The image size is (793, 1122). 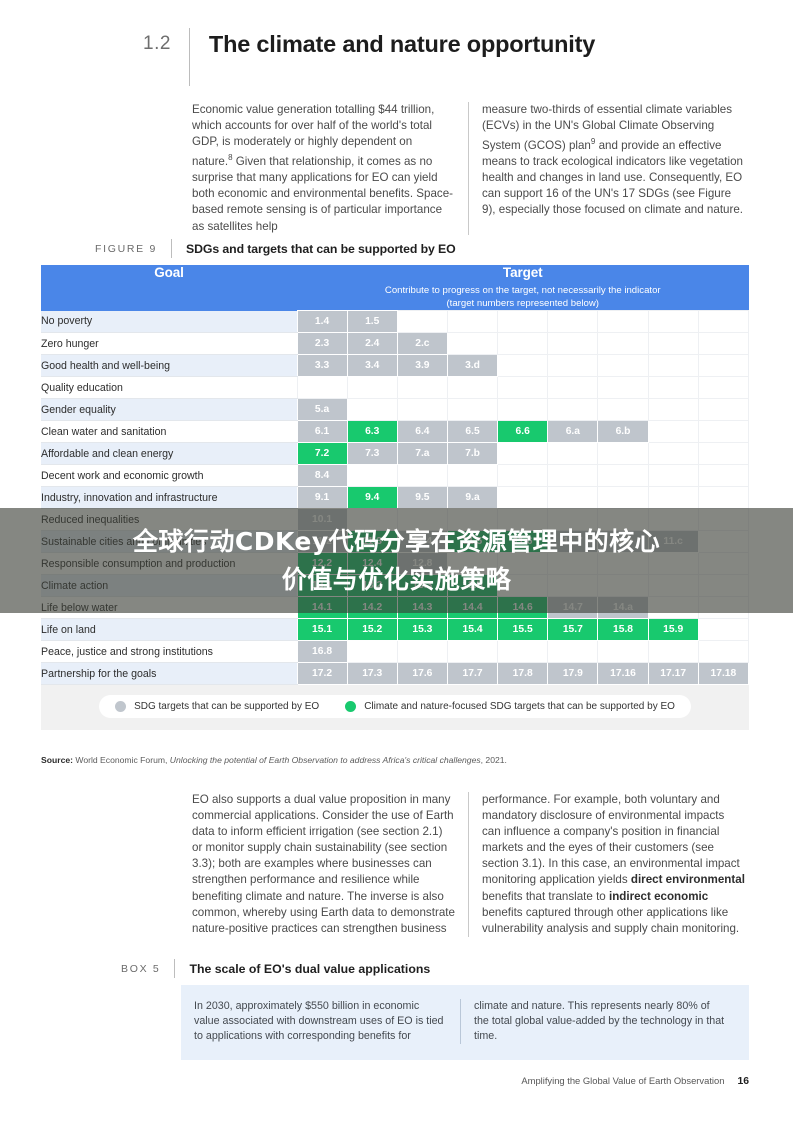 What do you see at coordinates (422, 432) in the screenshot?
I see `target-cell: 6.4` at bounding box center [422, 432].